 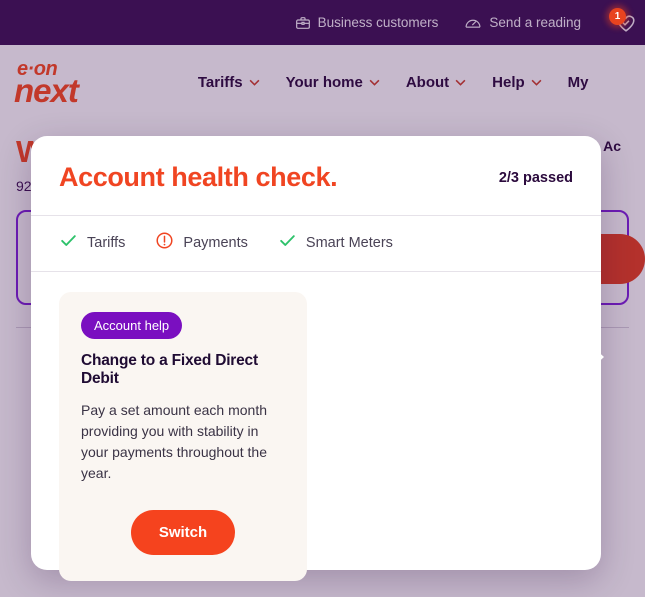 I want to click on status-label-tariffs: Tariffs, so click(x=106, y=243).